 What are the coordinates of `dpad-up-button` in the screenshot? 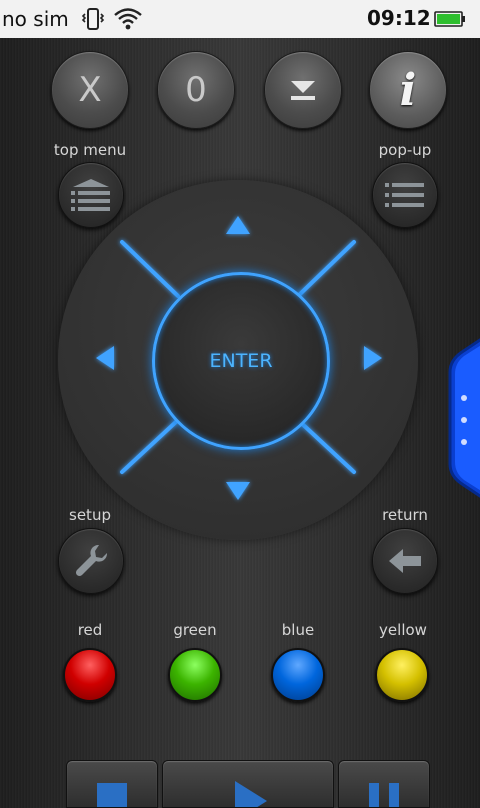 It's located at (238, 226).